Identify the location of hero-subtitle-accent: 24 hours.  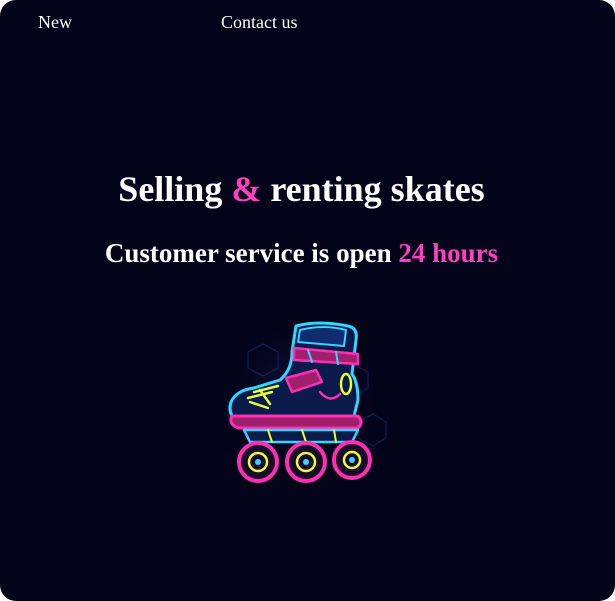
(448, 253).